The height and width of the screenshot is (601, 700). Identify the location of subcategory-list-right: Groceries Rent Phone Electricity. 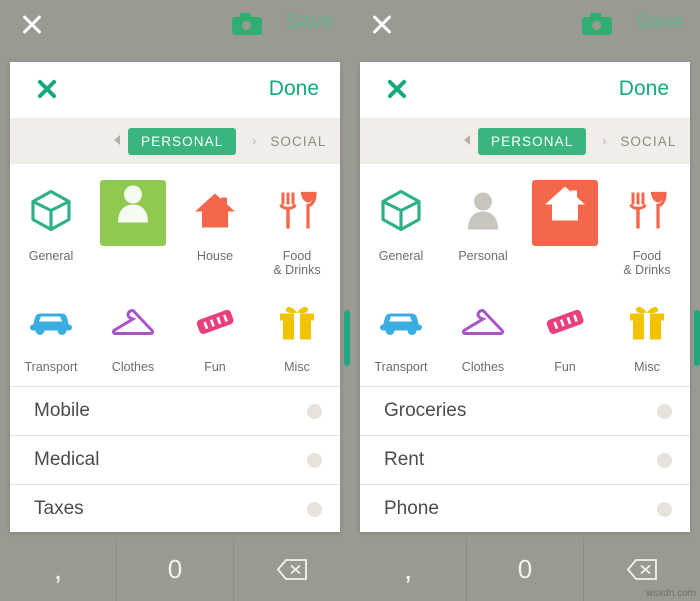
(525, 459).